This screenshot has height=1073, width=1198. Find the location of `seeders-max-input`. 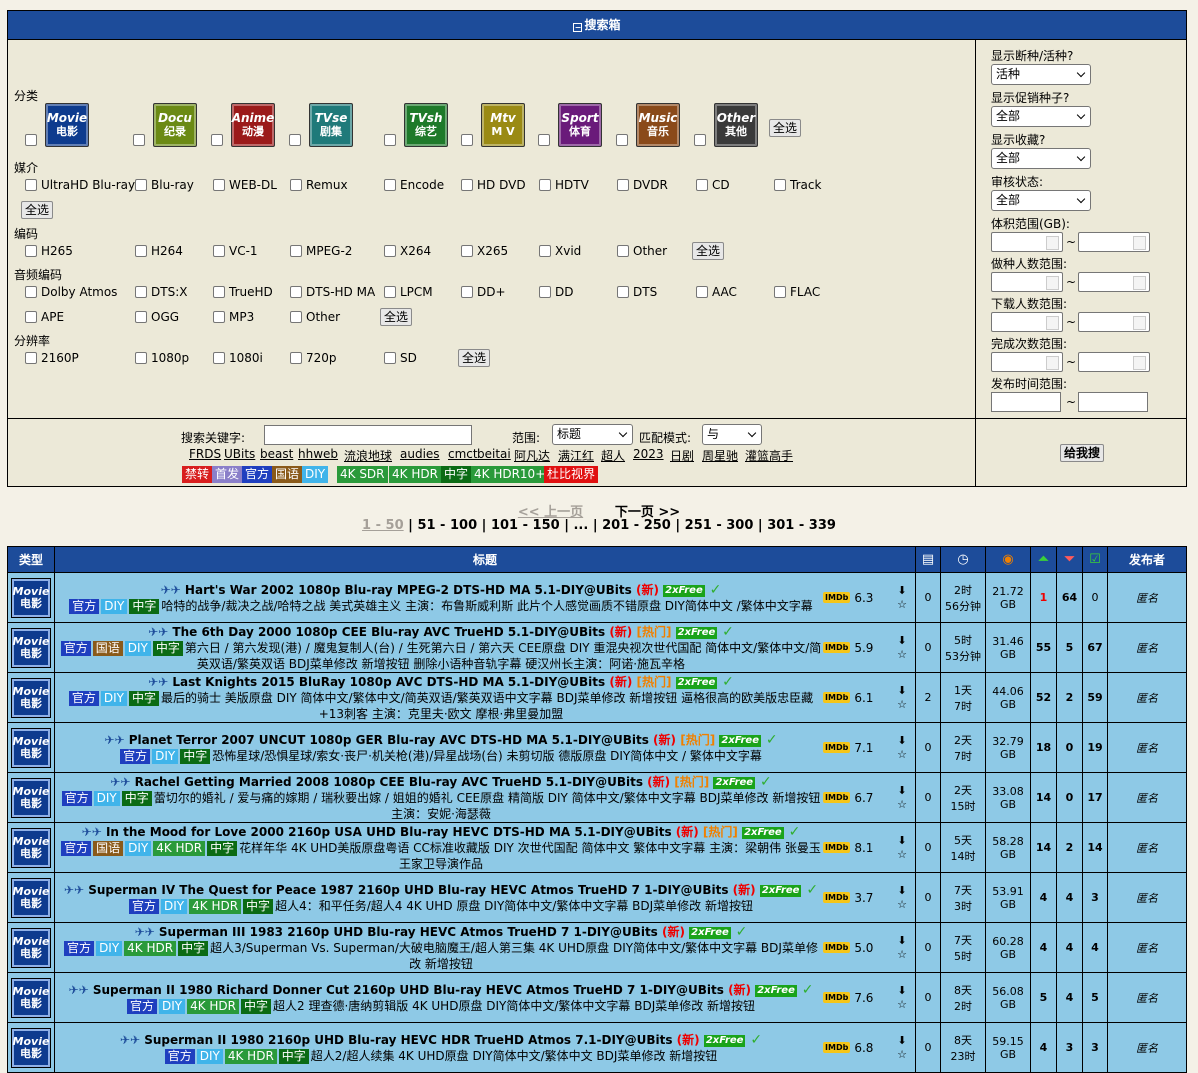

seeders-max-input is located at coordinates (1114, 282).